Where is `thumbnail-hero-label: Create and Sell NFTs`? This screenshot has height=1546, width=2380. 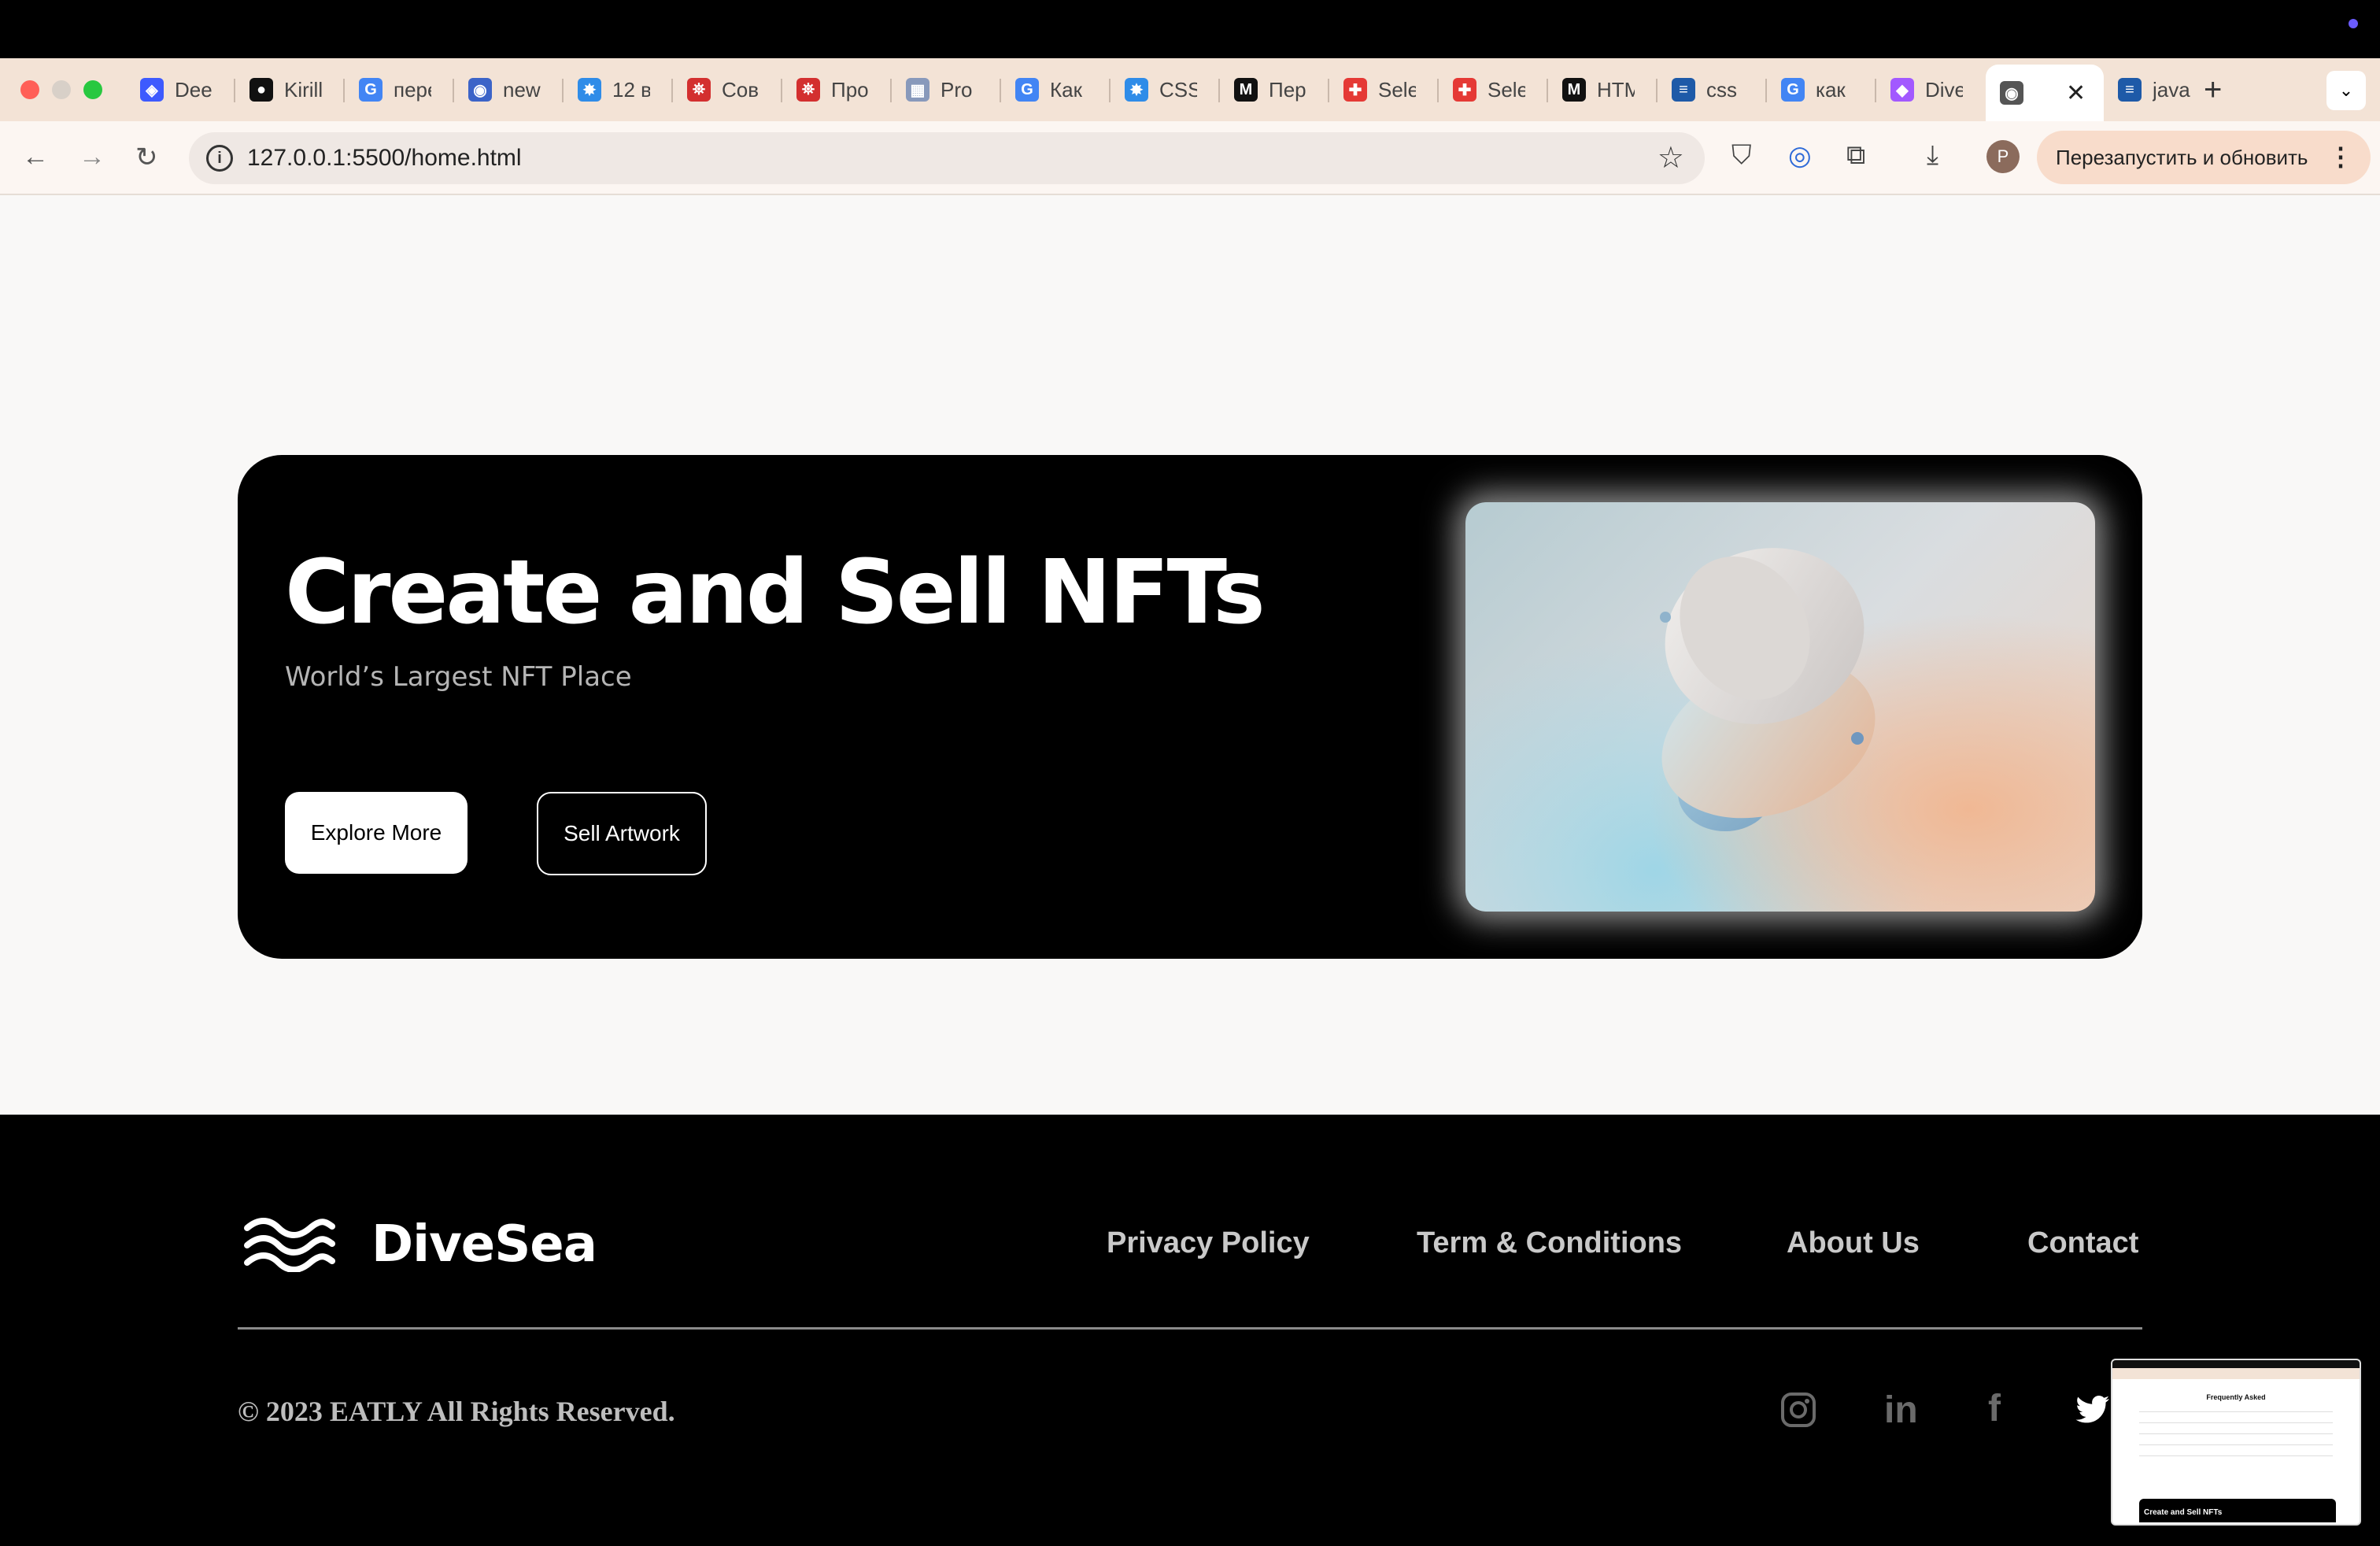 thumbnail-hero-label: Create and Sell NFTs is located at coordinates (2237, 1510).